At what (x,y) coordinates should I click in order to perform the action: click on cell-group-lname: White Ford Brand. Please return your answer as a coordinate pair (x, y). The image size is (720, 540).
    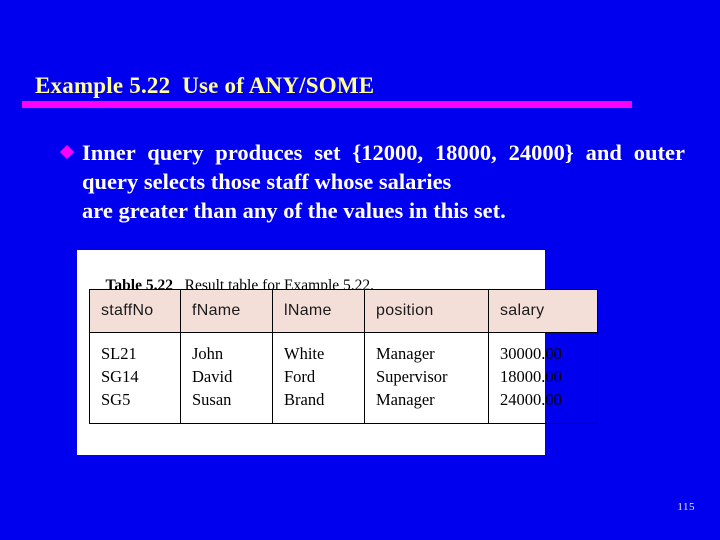
    Looking at the image, I should click on (318, 378).